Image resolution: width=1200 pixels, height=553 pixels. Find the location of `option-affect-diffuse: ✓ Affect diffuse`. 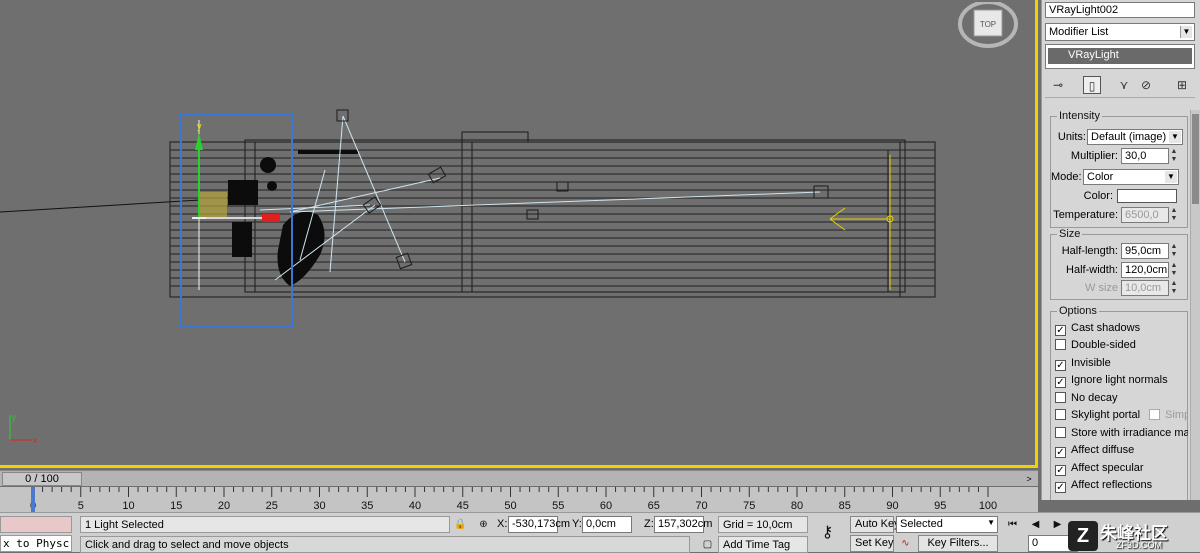

option-affect-diffuse: ✓ Affect diffuse is located at coordinates (1094, 452).